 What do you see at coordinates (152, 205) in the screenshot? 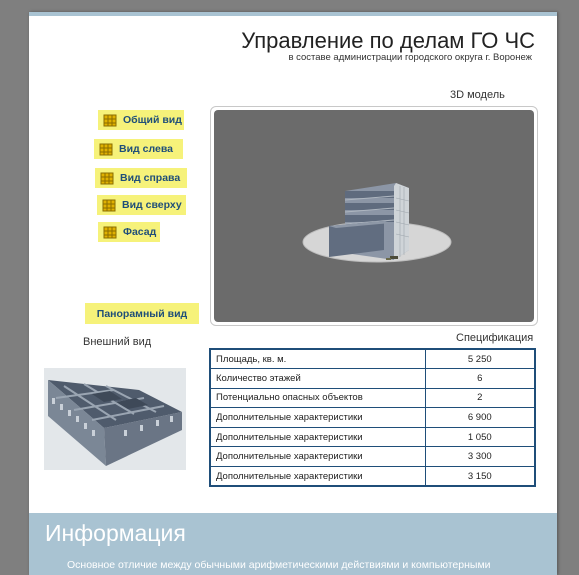
I see `top-view-label: Вид сверху` at bounding box center [152, 205].